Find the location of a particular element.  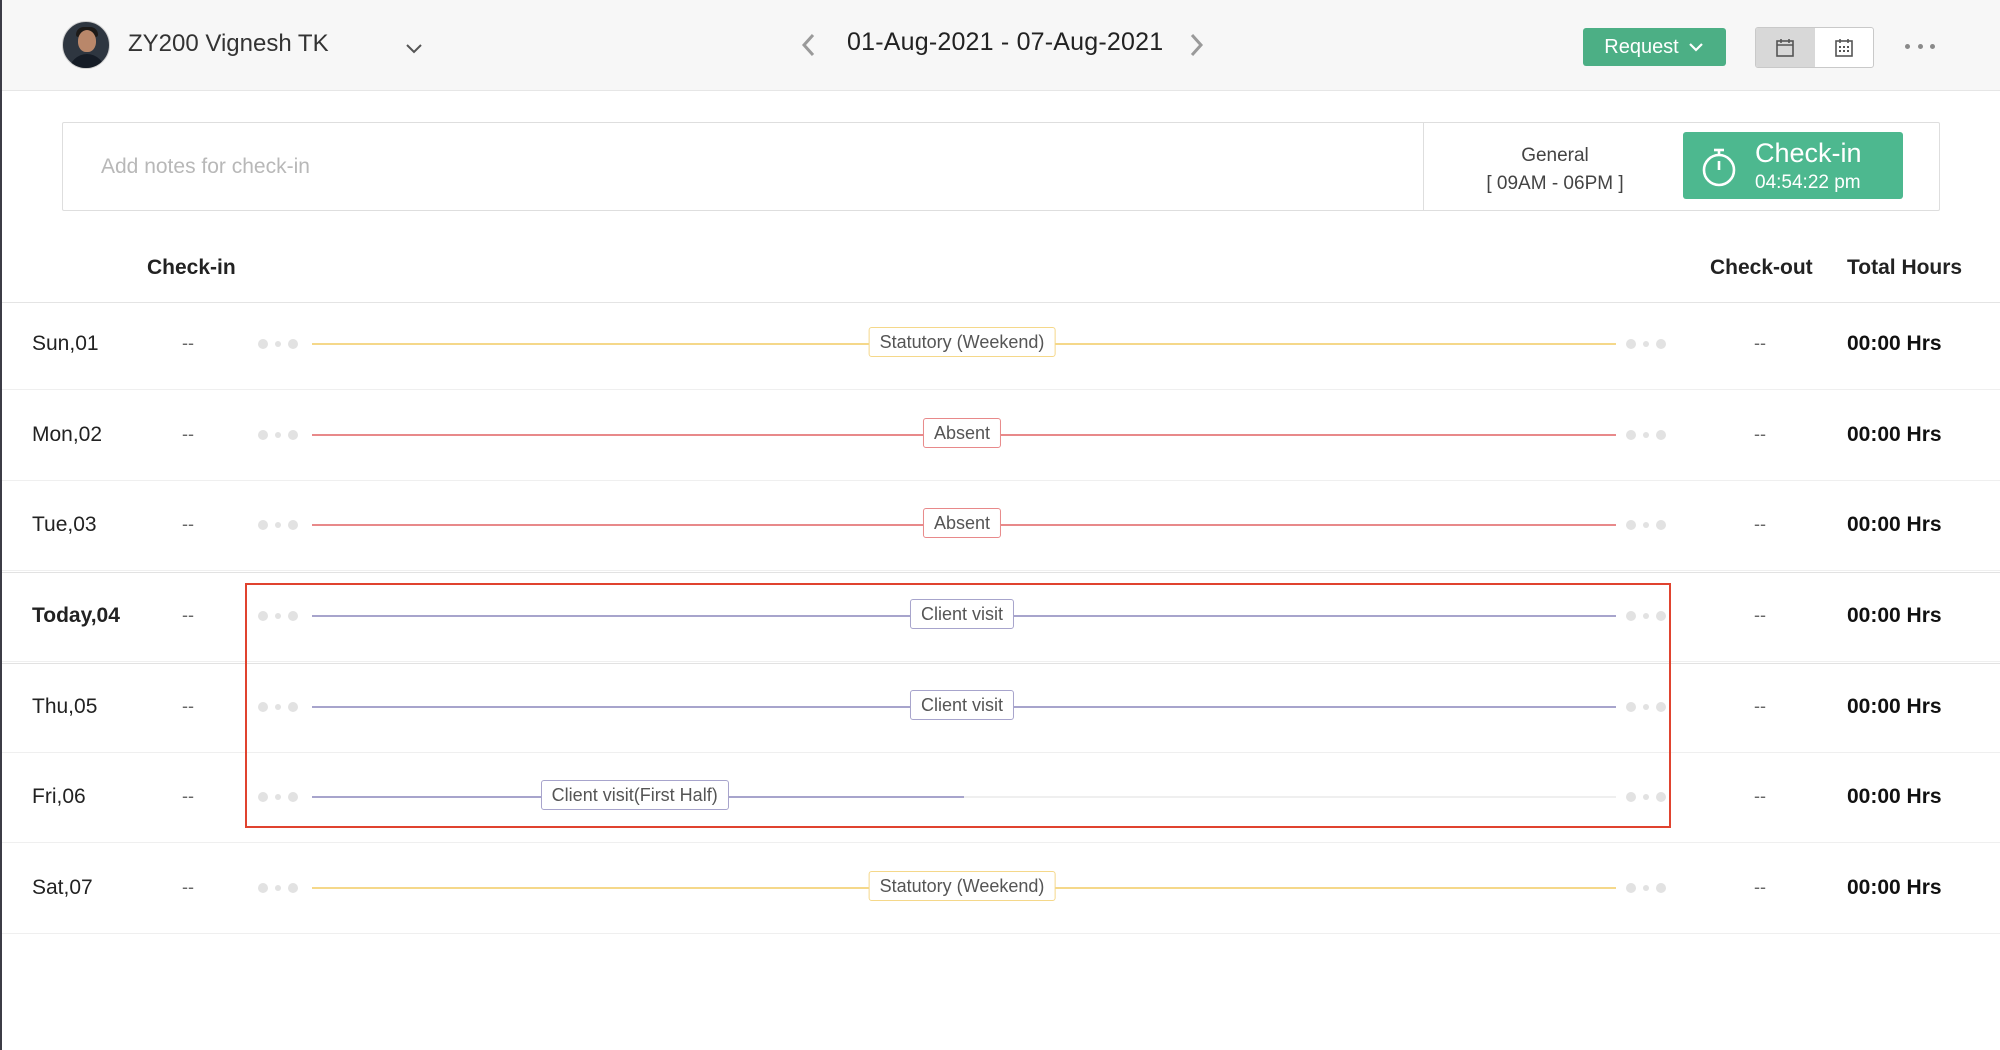

row-day: Today,04 is located at coordinates (76, 615).